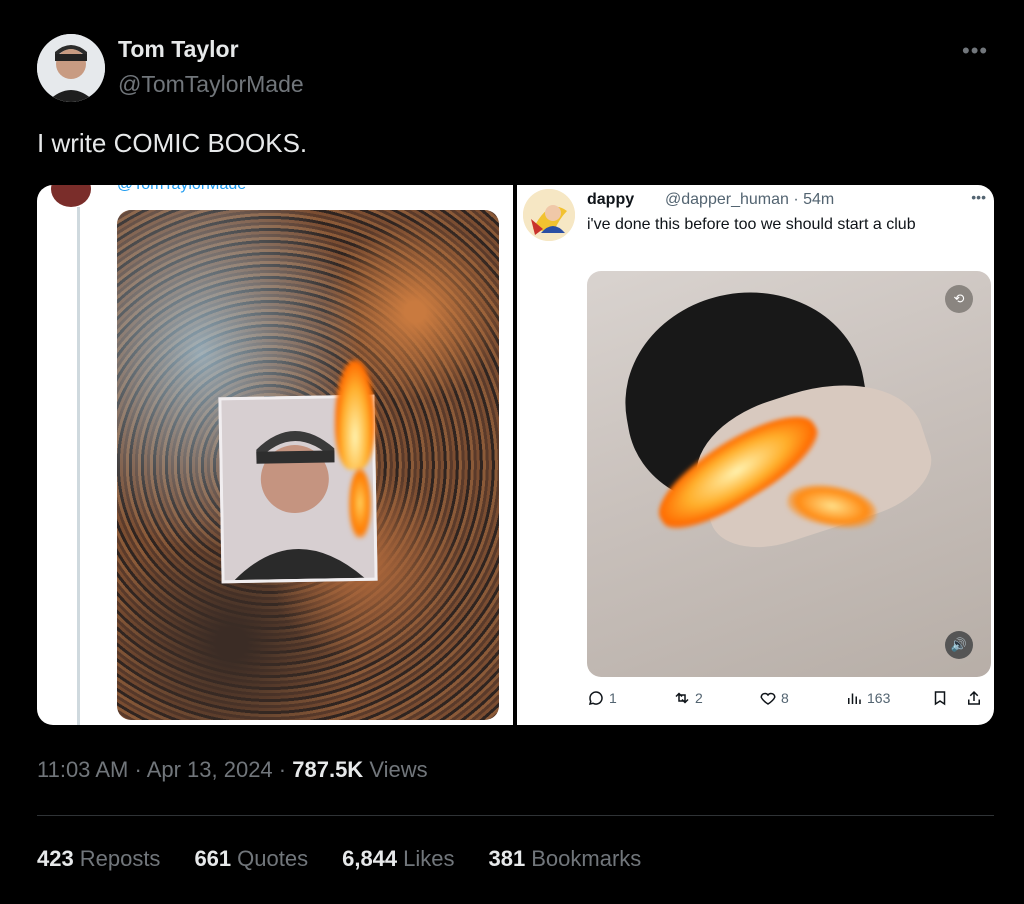  What do you see at coordinates (213, 858) in the screenshot?
I see `quotes-value: 661` at bounding box center [213, 858].